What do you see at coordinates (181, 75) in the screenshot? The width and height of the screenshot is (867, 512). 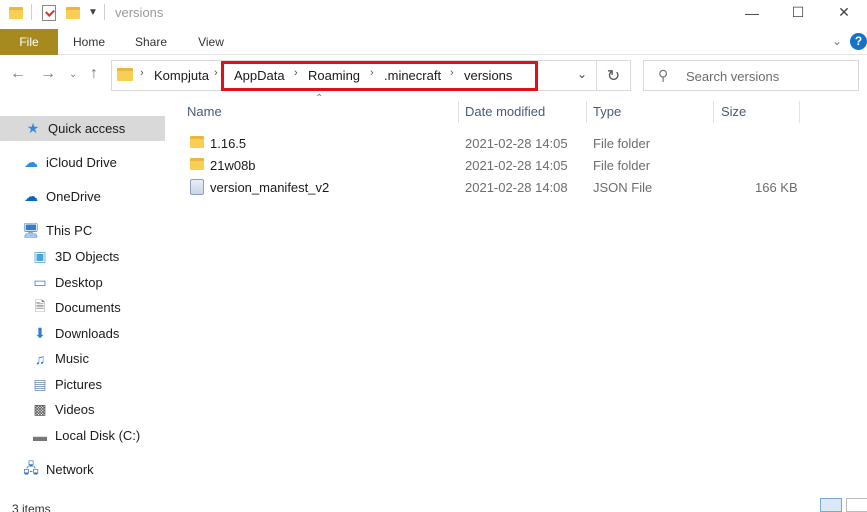 I see `breadcrumb-kompjuta: Kompjuta` at bounding box center [181, 75].